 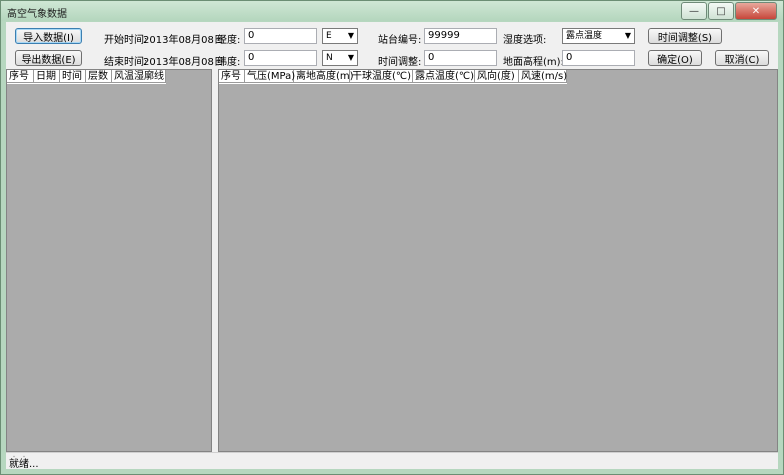 What do you see at coordinates (756, 11) in the screenshot?
I see `close-icon: ✕` at bounding box center [756, 11].